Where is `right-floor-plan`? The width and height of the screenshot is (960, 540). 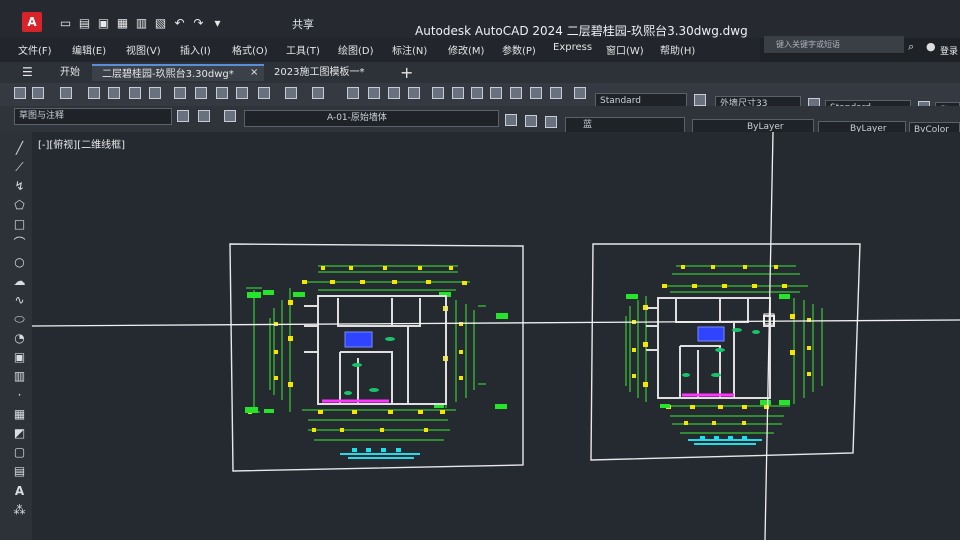 right-floor-plan is located at coordinates (724, 355).